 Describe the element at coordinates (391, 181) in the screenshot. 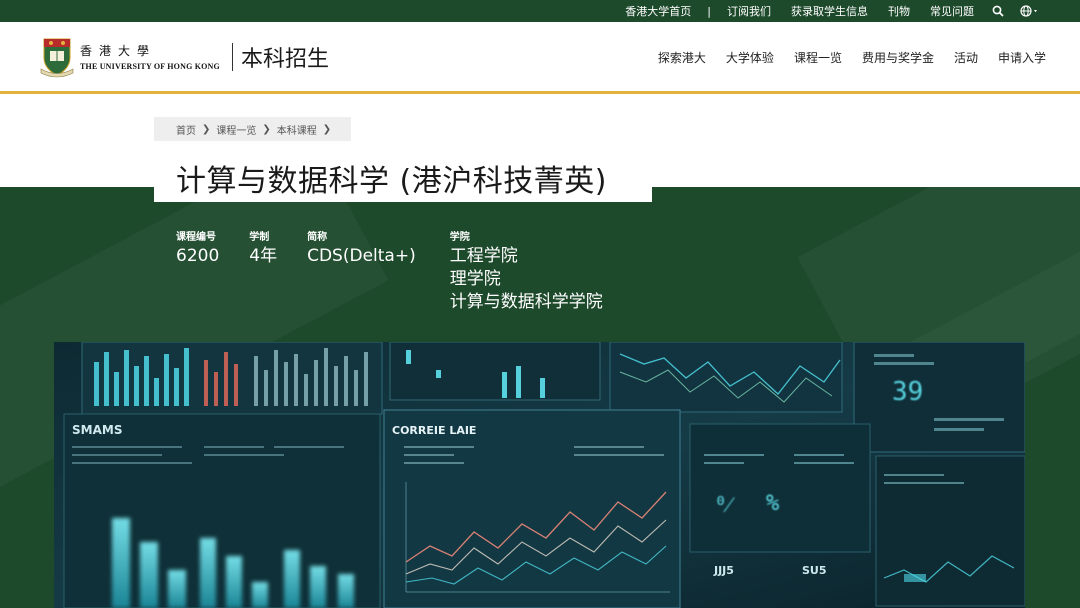

I see `page-title: 计算与数据科学 (港沪科技菁英)` at that location.